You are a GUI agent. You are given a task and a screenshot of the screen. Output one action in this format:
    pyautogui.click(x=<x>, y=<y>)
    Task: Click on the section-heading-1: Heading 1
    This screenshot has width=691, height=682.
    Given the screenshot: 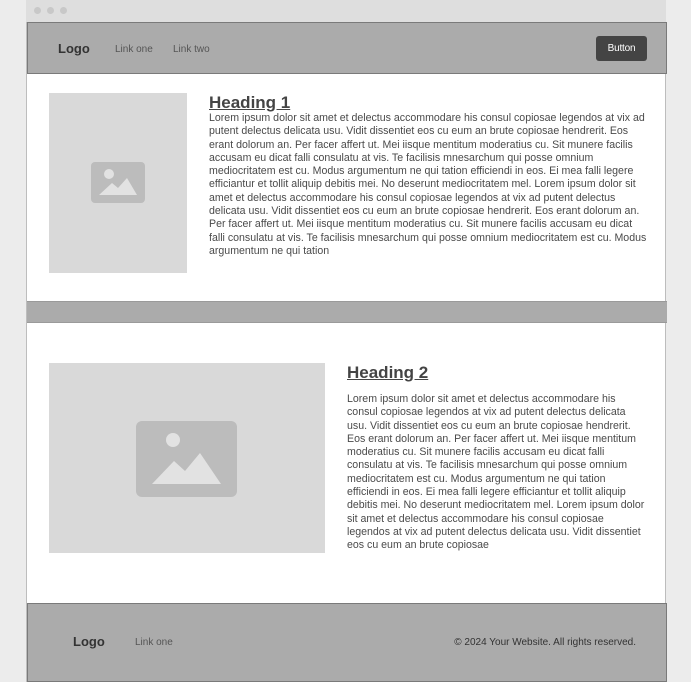 What is the action you would take?
    pyautogui.click(x=250, y=102)
    